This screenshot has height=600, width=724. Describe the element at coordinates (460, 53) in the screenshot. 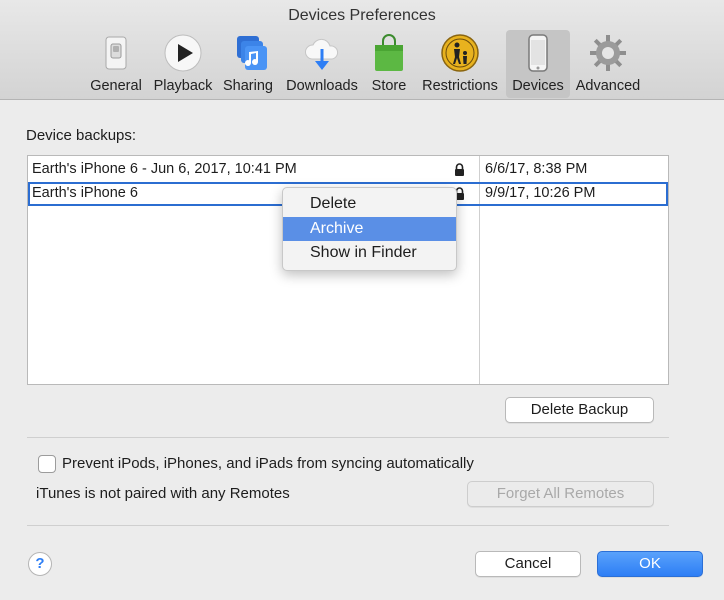

I see `parental-icon` at that location.